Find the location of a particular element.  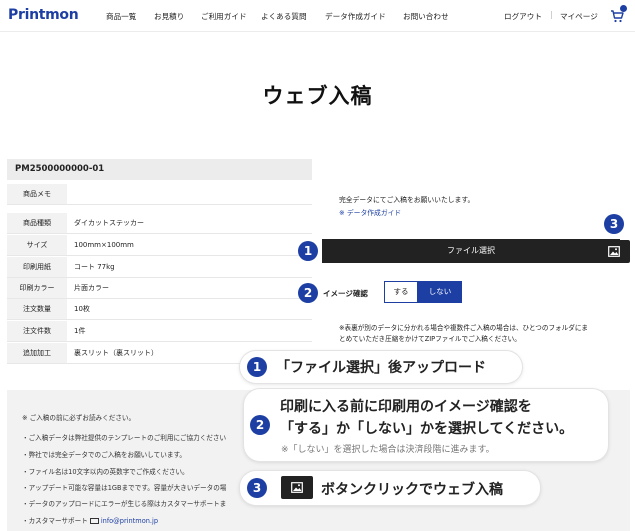

info-value: コート 77kg is located at coordinates (94, 267).